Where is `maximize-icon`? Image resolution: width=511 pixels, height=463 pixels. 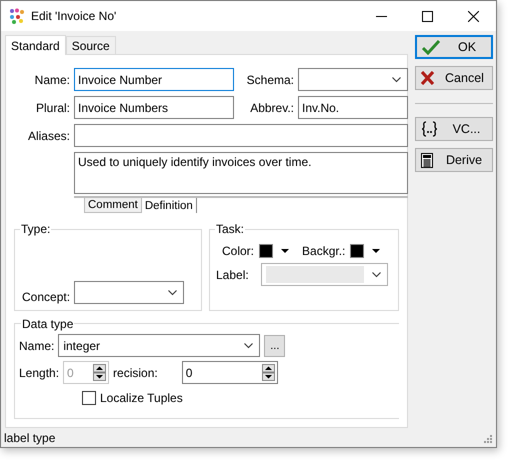 maximize-icon is located at coordinates (427, 16).